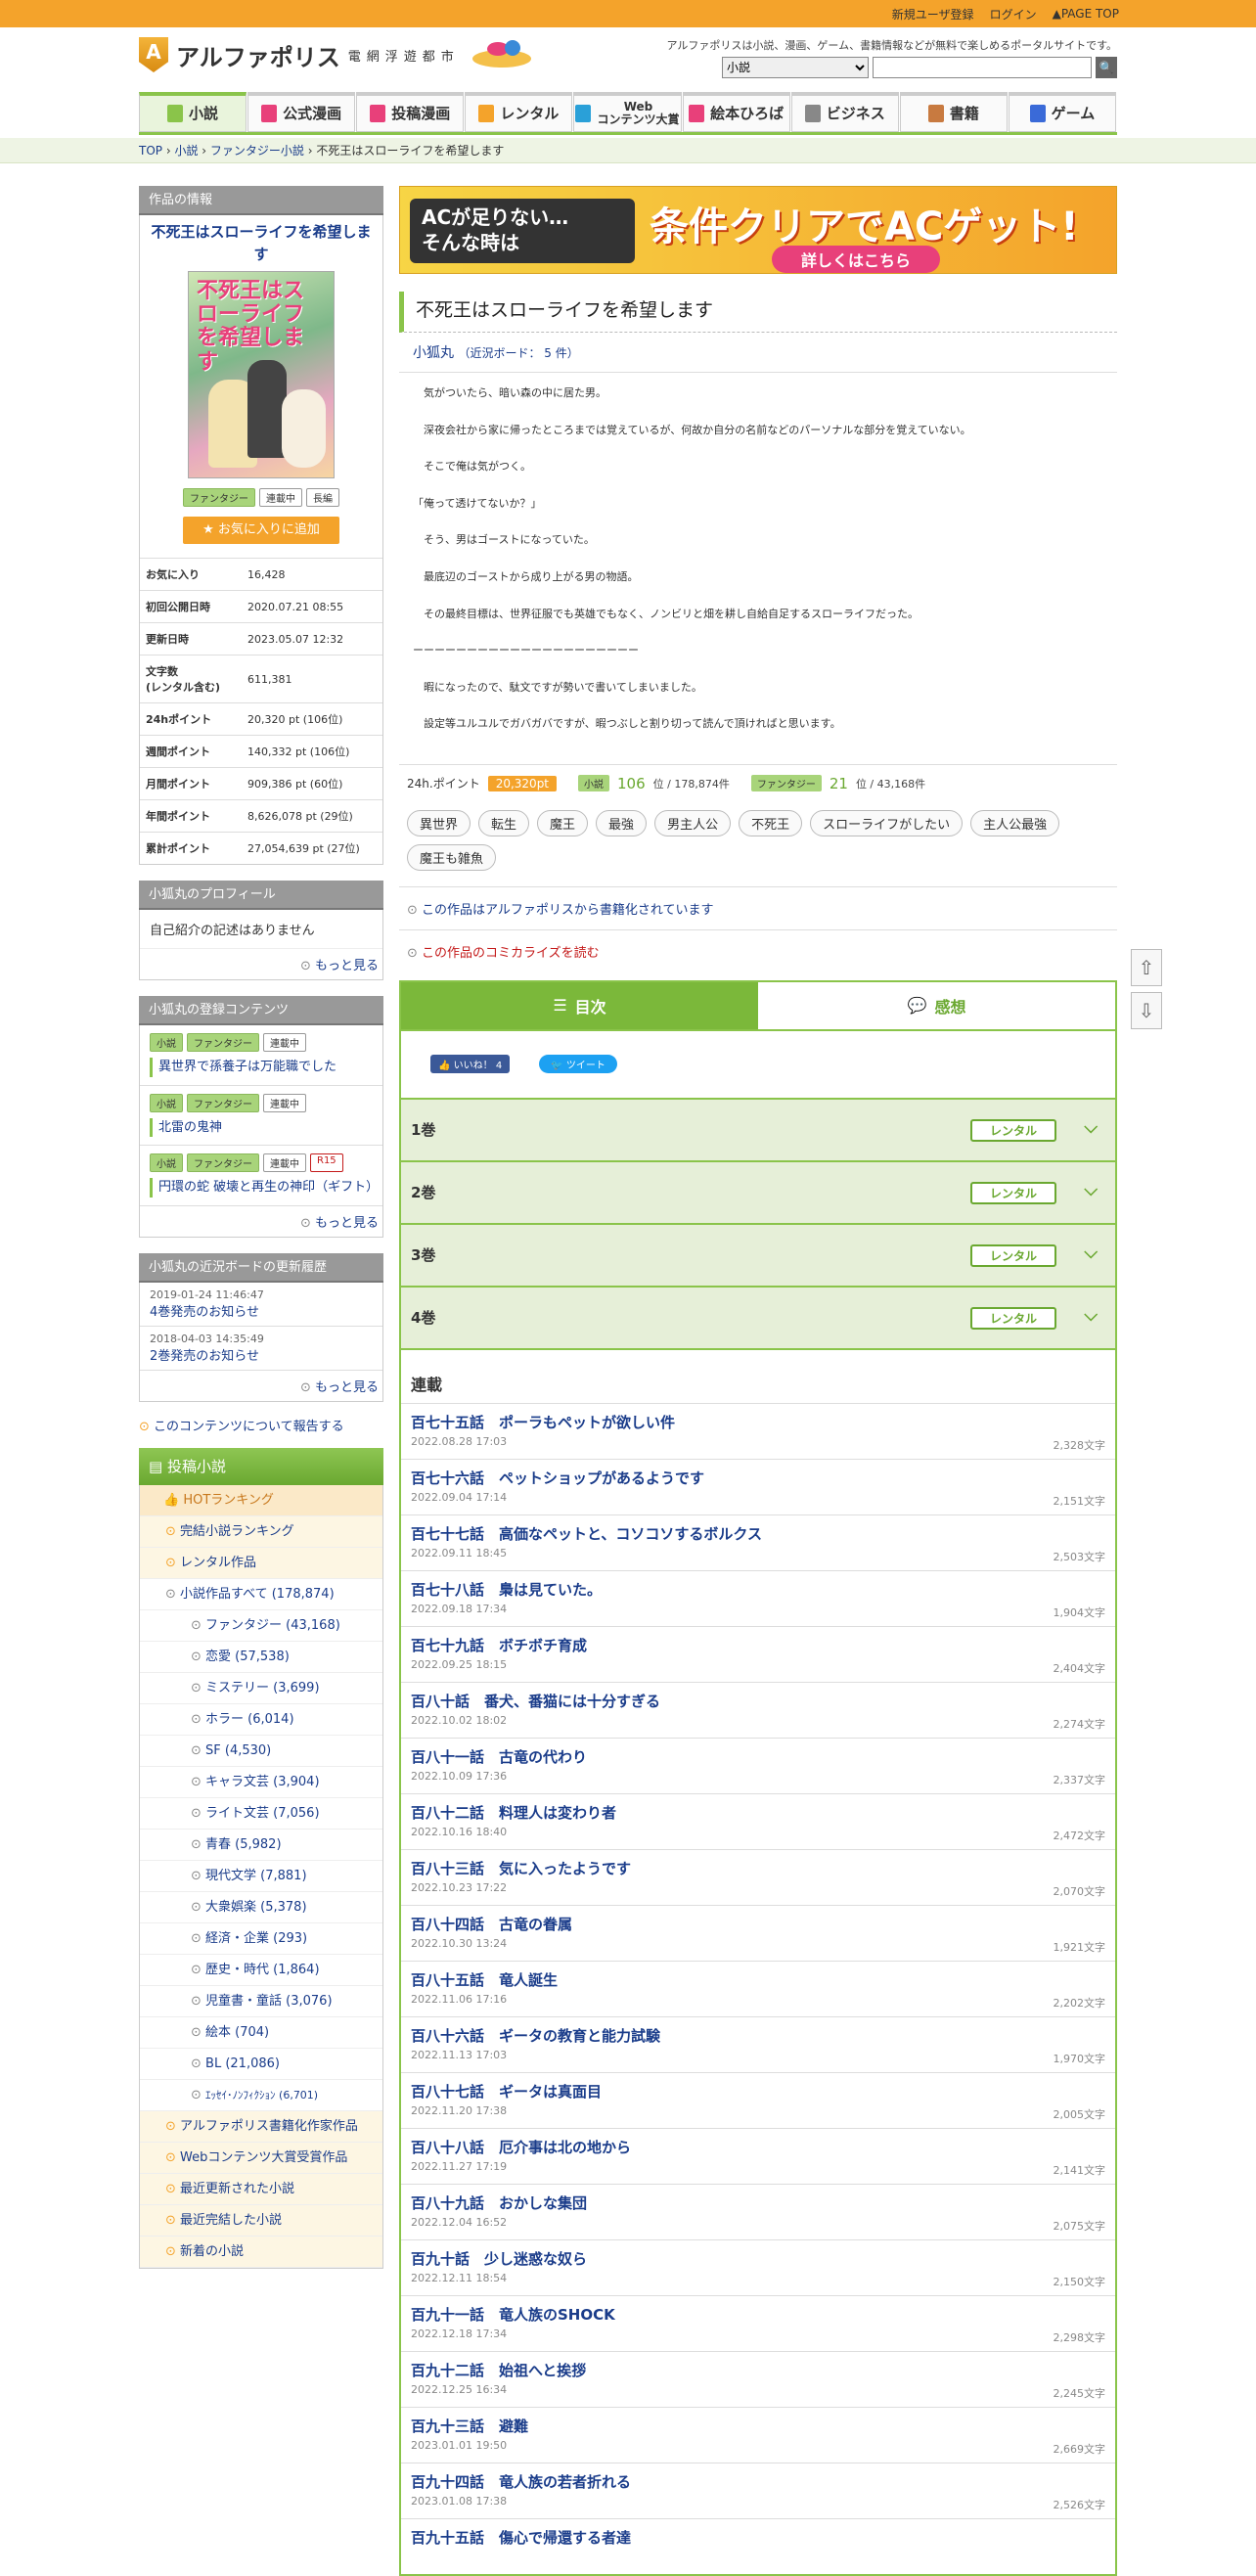 The height and width of the screenshot is (2576, 1256). I want to click on category-item: ⊙ 恋愛 (57,538), so click(261, 1657).